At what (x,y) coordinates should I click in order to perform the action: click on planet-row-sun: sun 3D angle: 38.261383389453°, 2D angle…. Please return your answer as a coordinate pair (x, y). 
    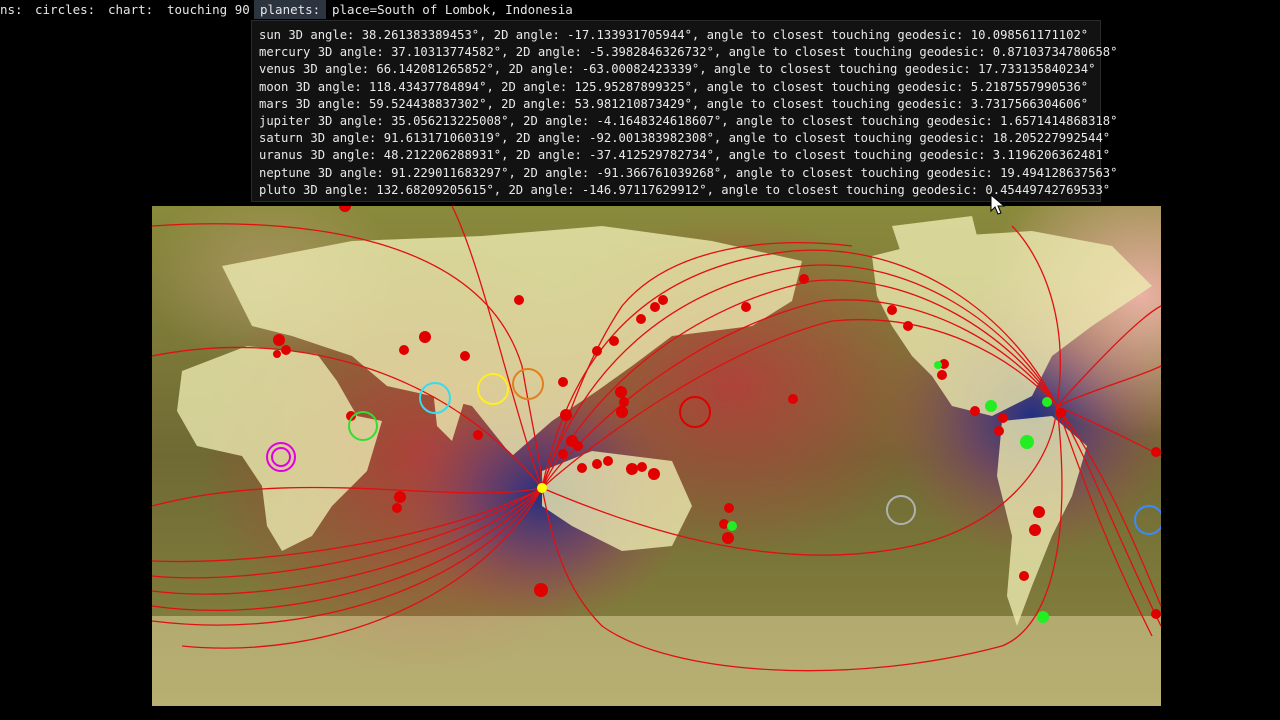
    Looking at the image, I should click on (674, 35).